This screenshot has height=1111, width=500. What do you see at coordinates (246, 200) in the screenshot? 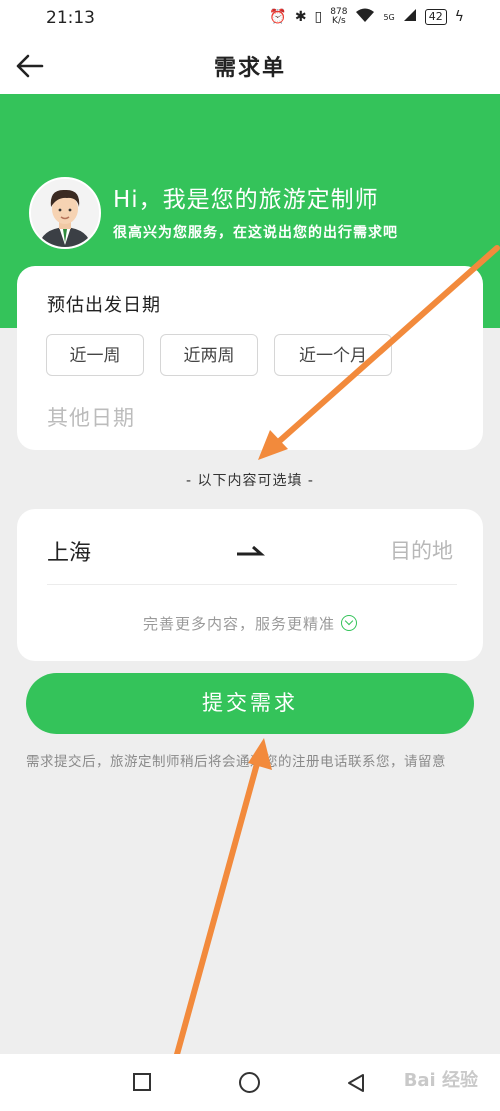
I see `greeting-title: Hi，我是您的旅游定制师` at bounding box center [246, 200].